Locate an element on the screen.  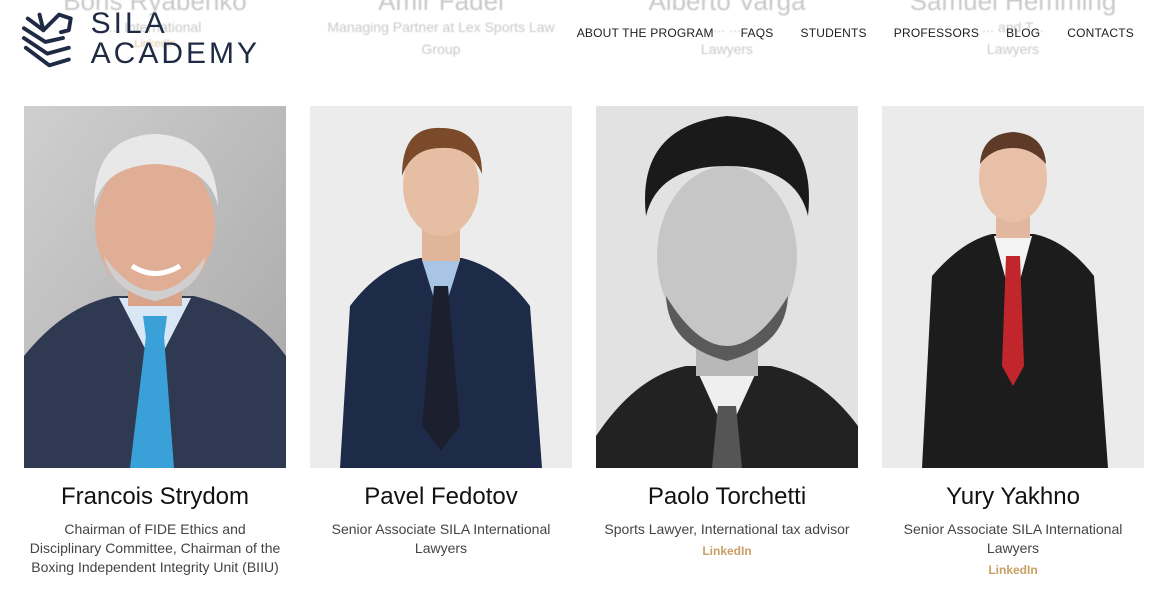
nav-about-program: ABOUT THE PROGRAM is located at coordinates (645, 33).